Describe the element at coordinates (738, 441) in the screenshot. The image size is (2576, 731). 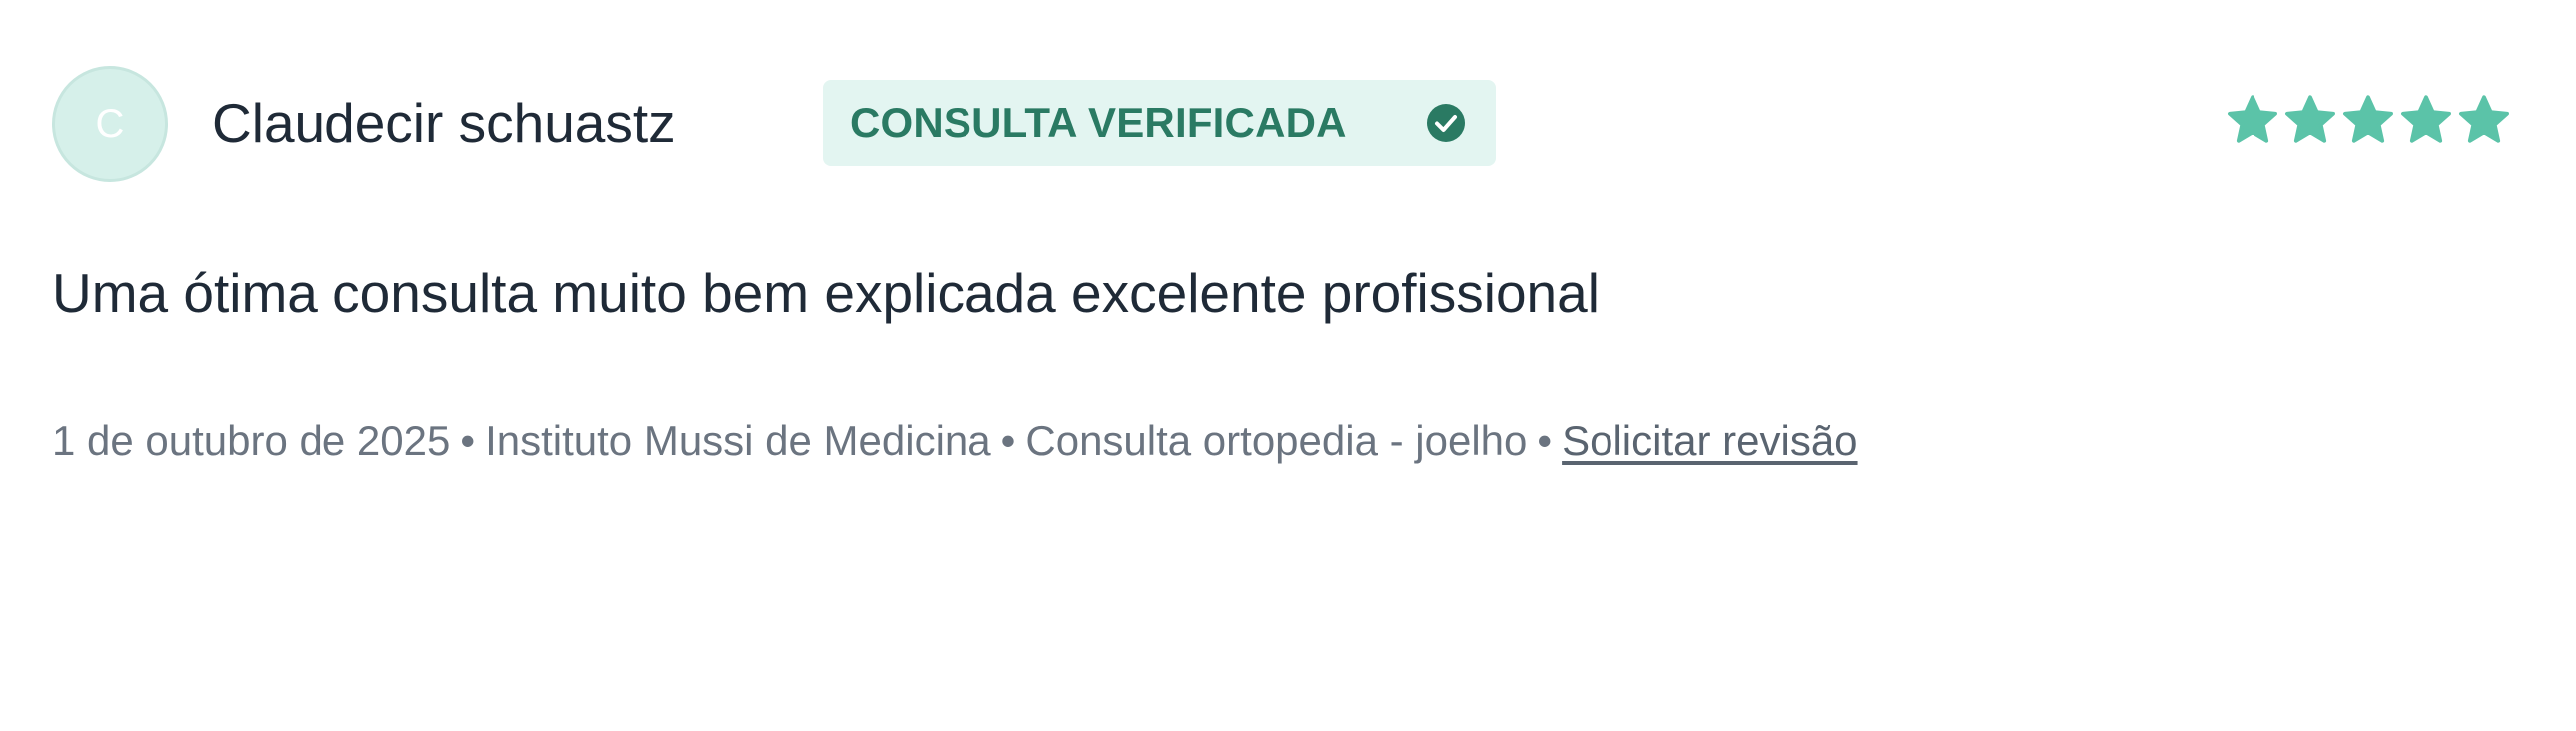
I see `clinic-name: Instituto Mussi de Medicina` at that location.